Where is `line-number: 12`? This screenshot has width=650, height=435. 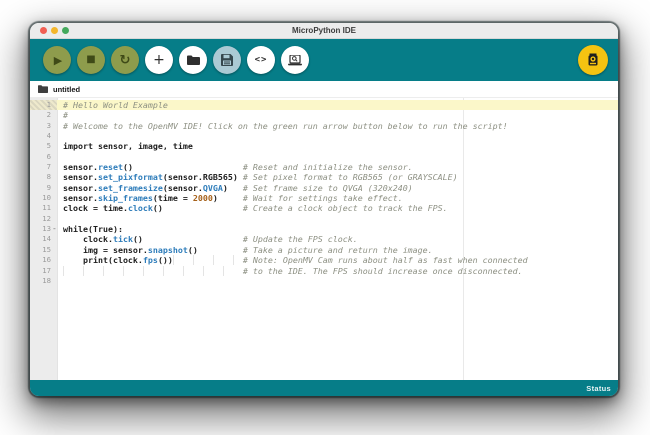 line-number: 12 is located at coordinates (46, 218).